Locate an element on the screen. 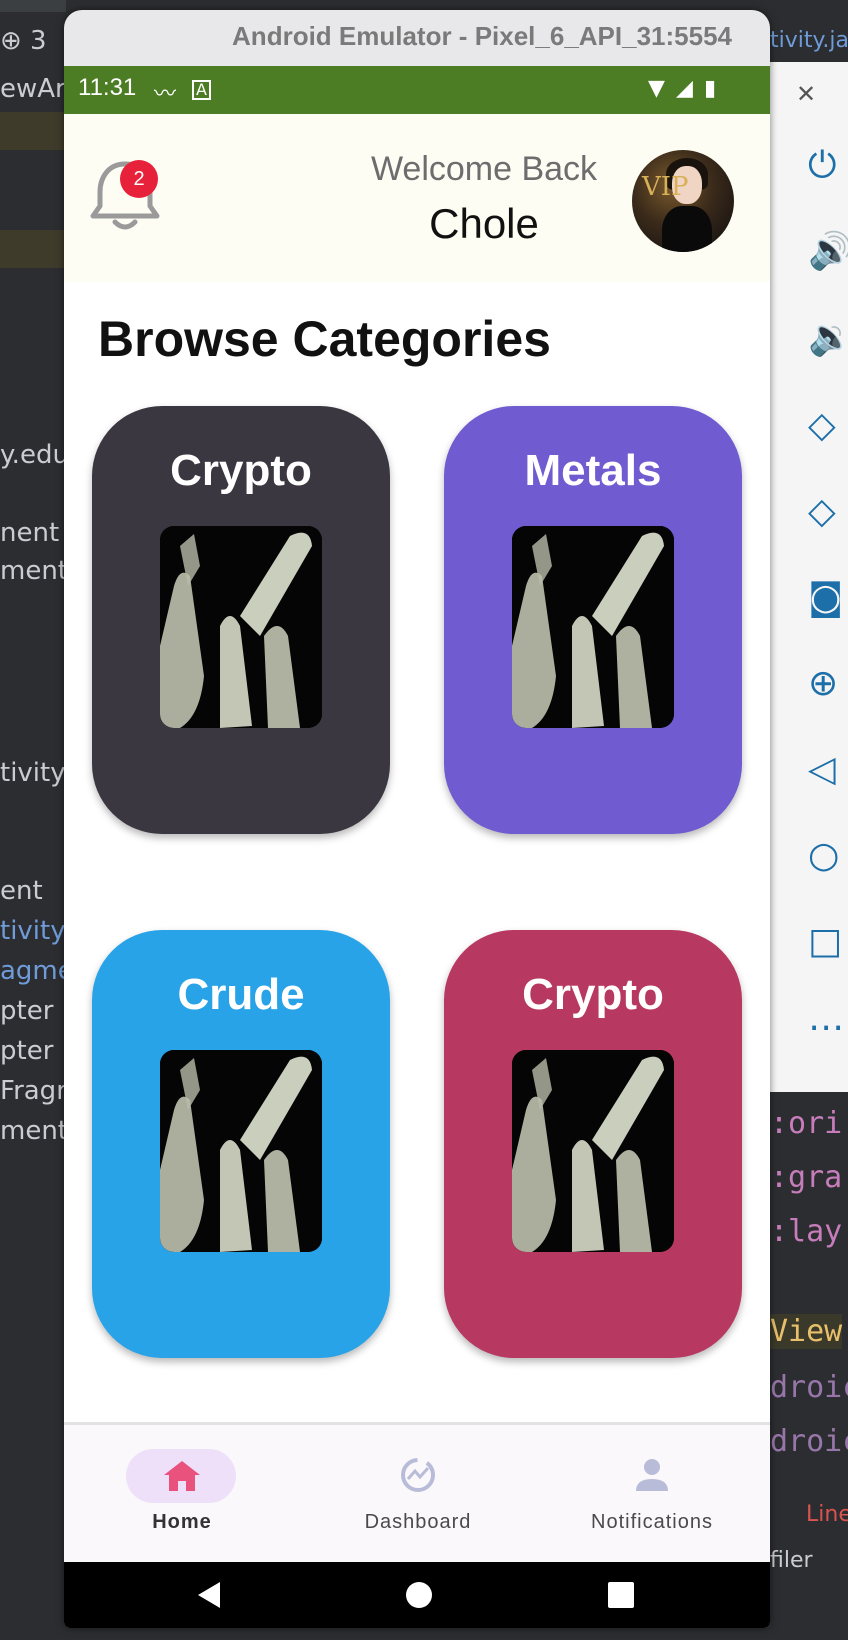 This screenshot has width=848, height=1640. ide-tool-tab: filer is located at coordinates (791, 1560).